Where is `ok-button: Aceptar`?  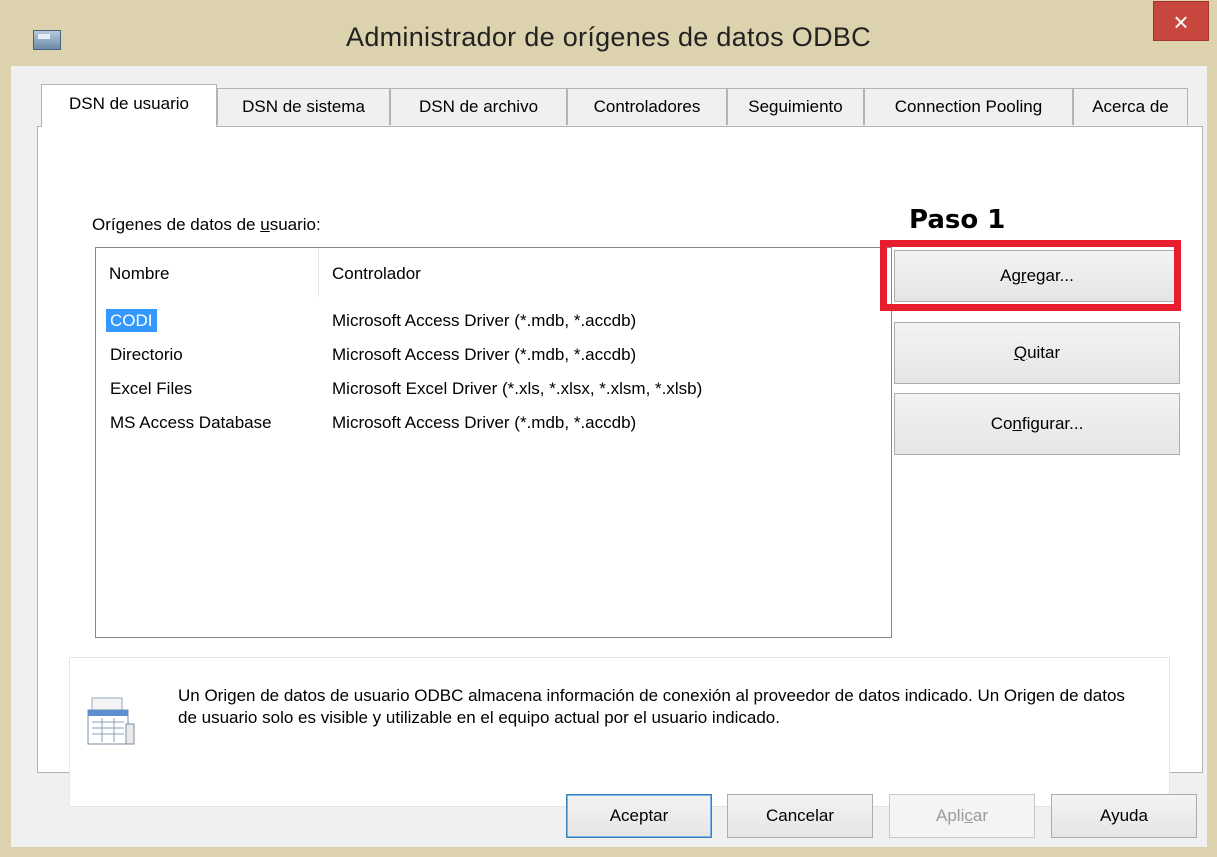 ok-button: Aceptar is located at coordinates (639, 816).